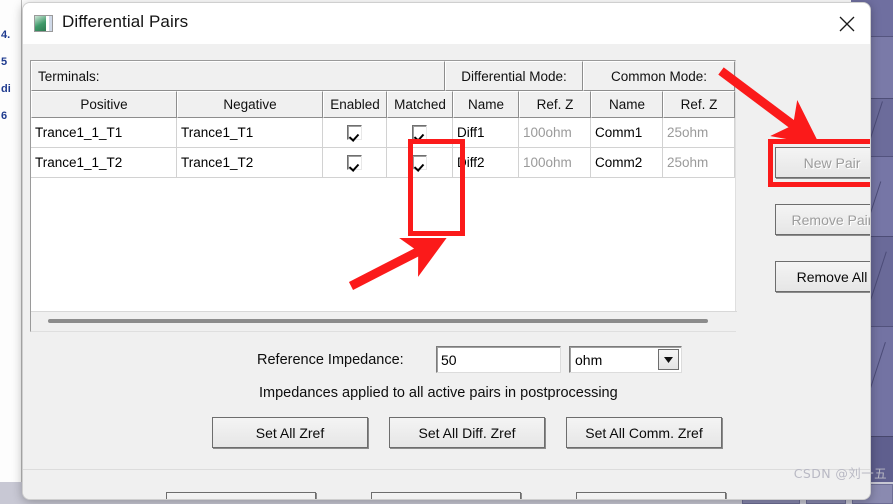  Describe the element at coordinates (668, 359) in the screenshot. I see `chevron-down-icon` at that location.